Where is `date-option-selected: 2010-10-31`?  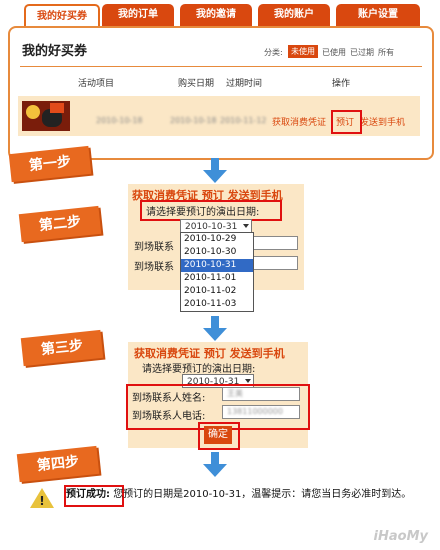 date-option-selected: 2010-10-31 is located at coordinates (217, 265).